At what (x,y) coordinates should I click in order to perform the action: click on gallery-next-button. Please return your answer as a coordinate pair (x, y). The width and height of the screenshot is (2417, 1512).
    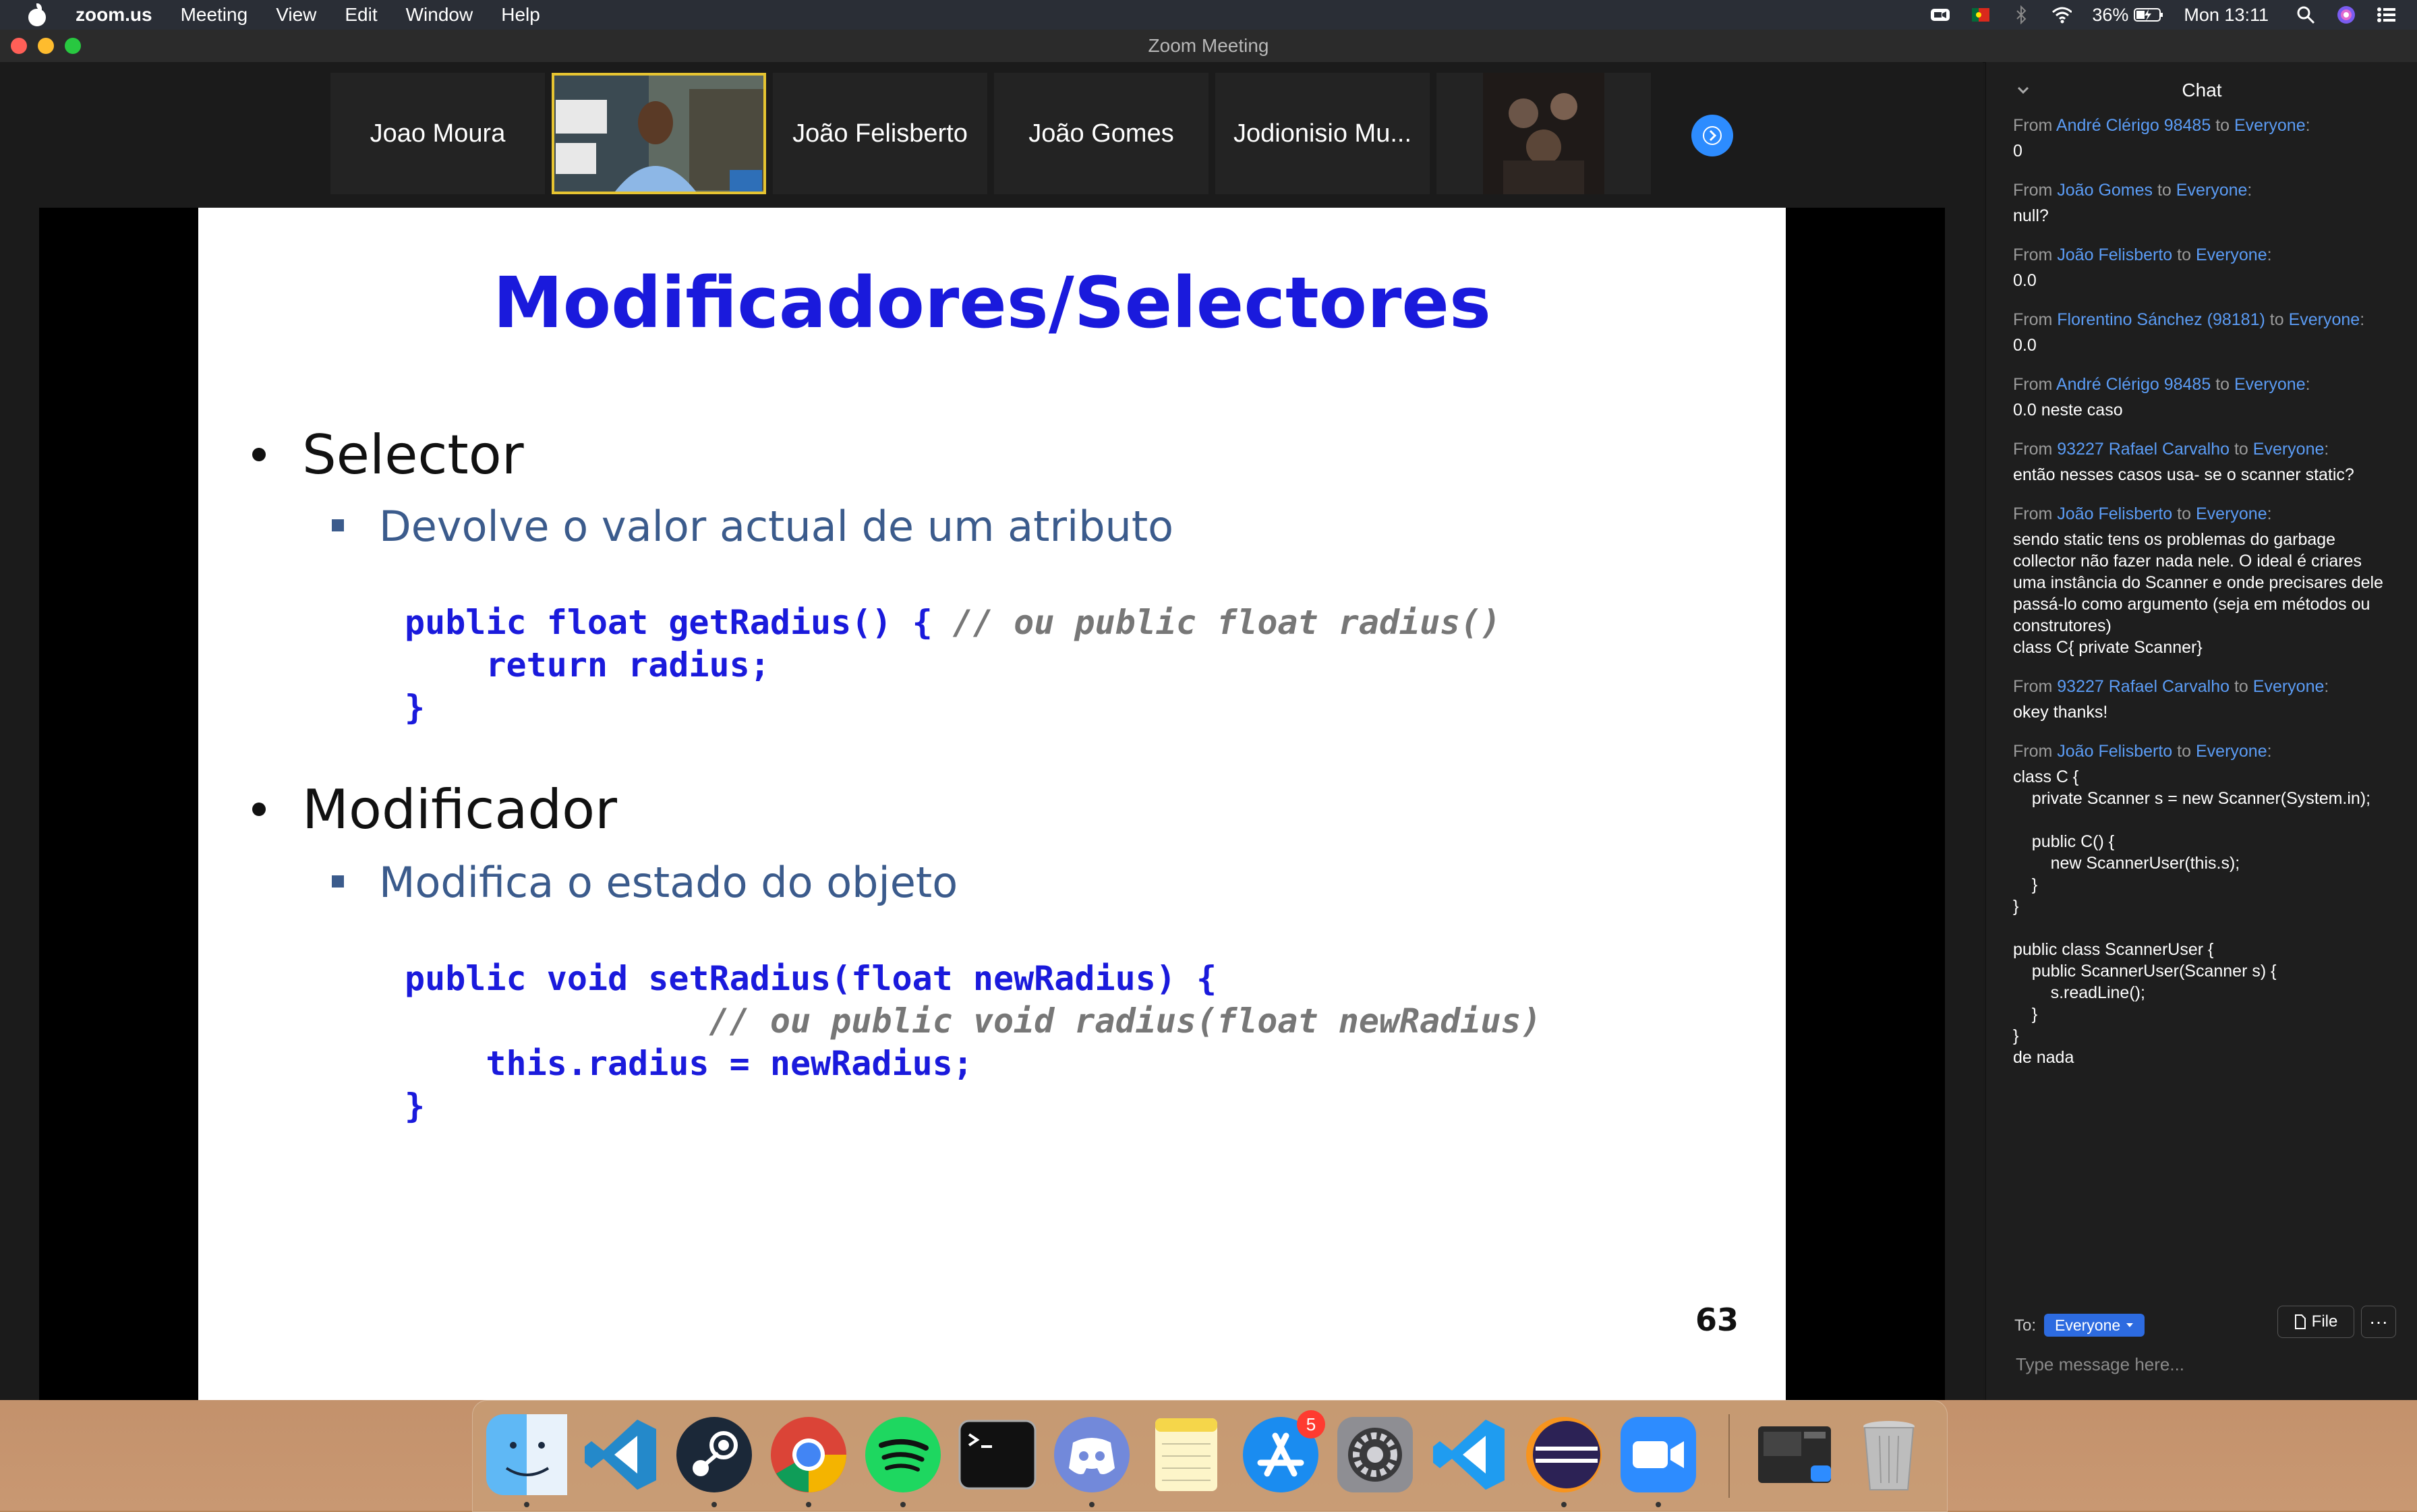
    Looking at the image, I should click on (1712, 135).